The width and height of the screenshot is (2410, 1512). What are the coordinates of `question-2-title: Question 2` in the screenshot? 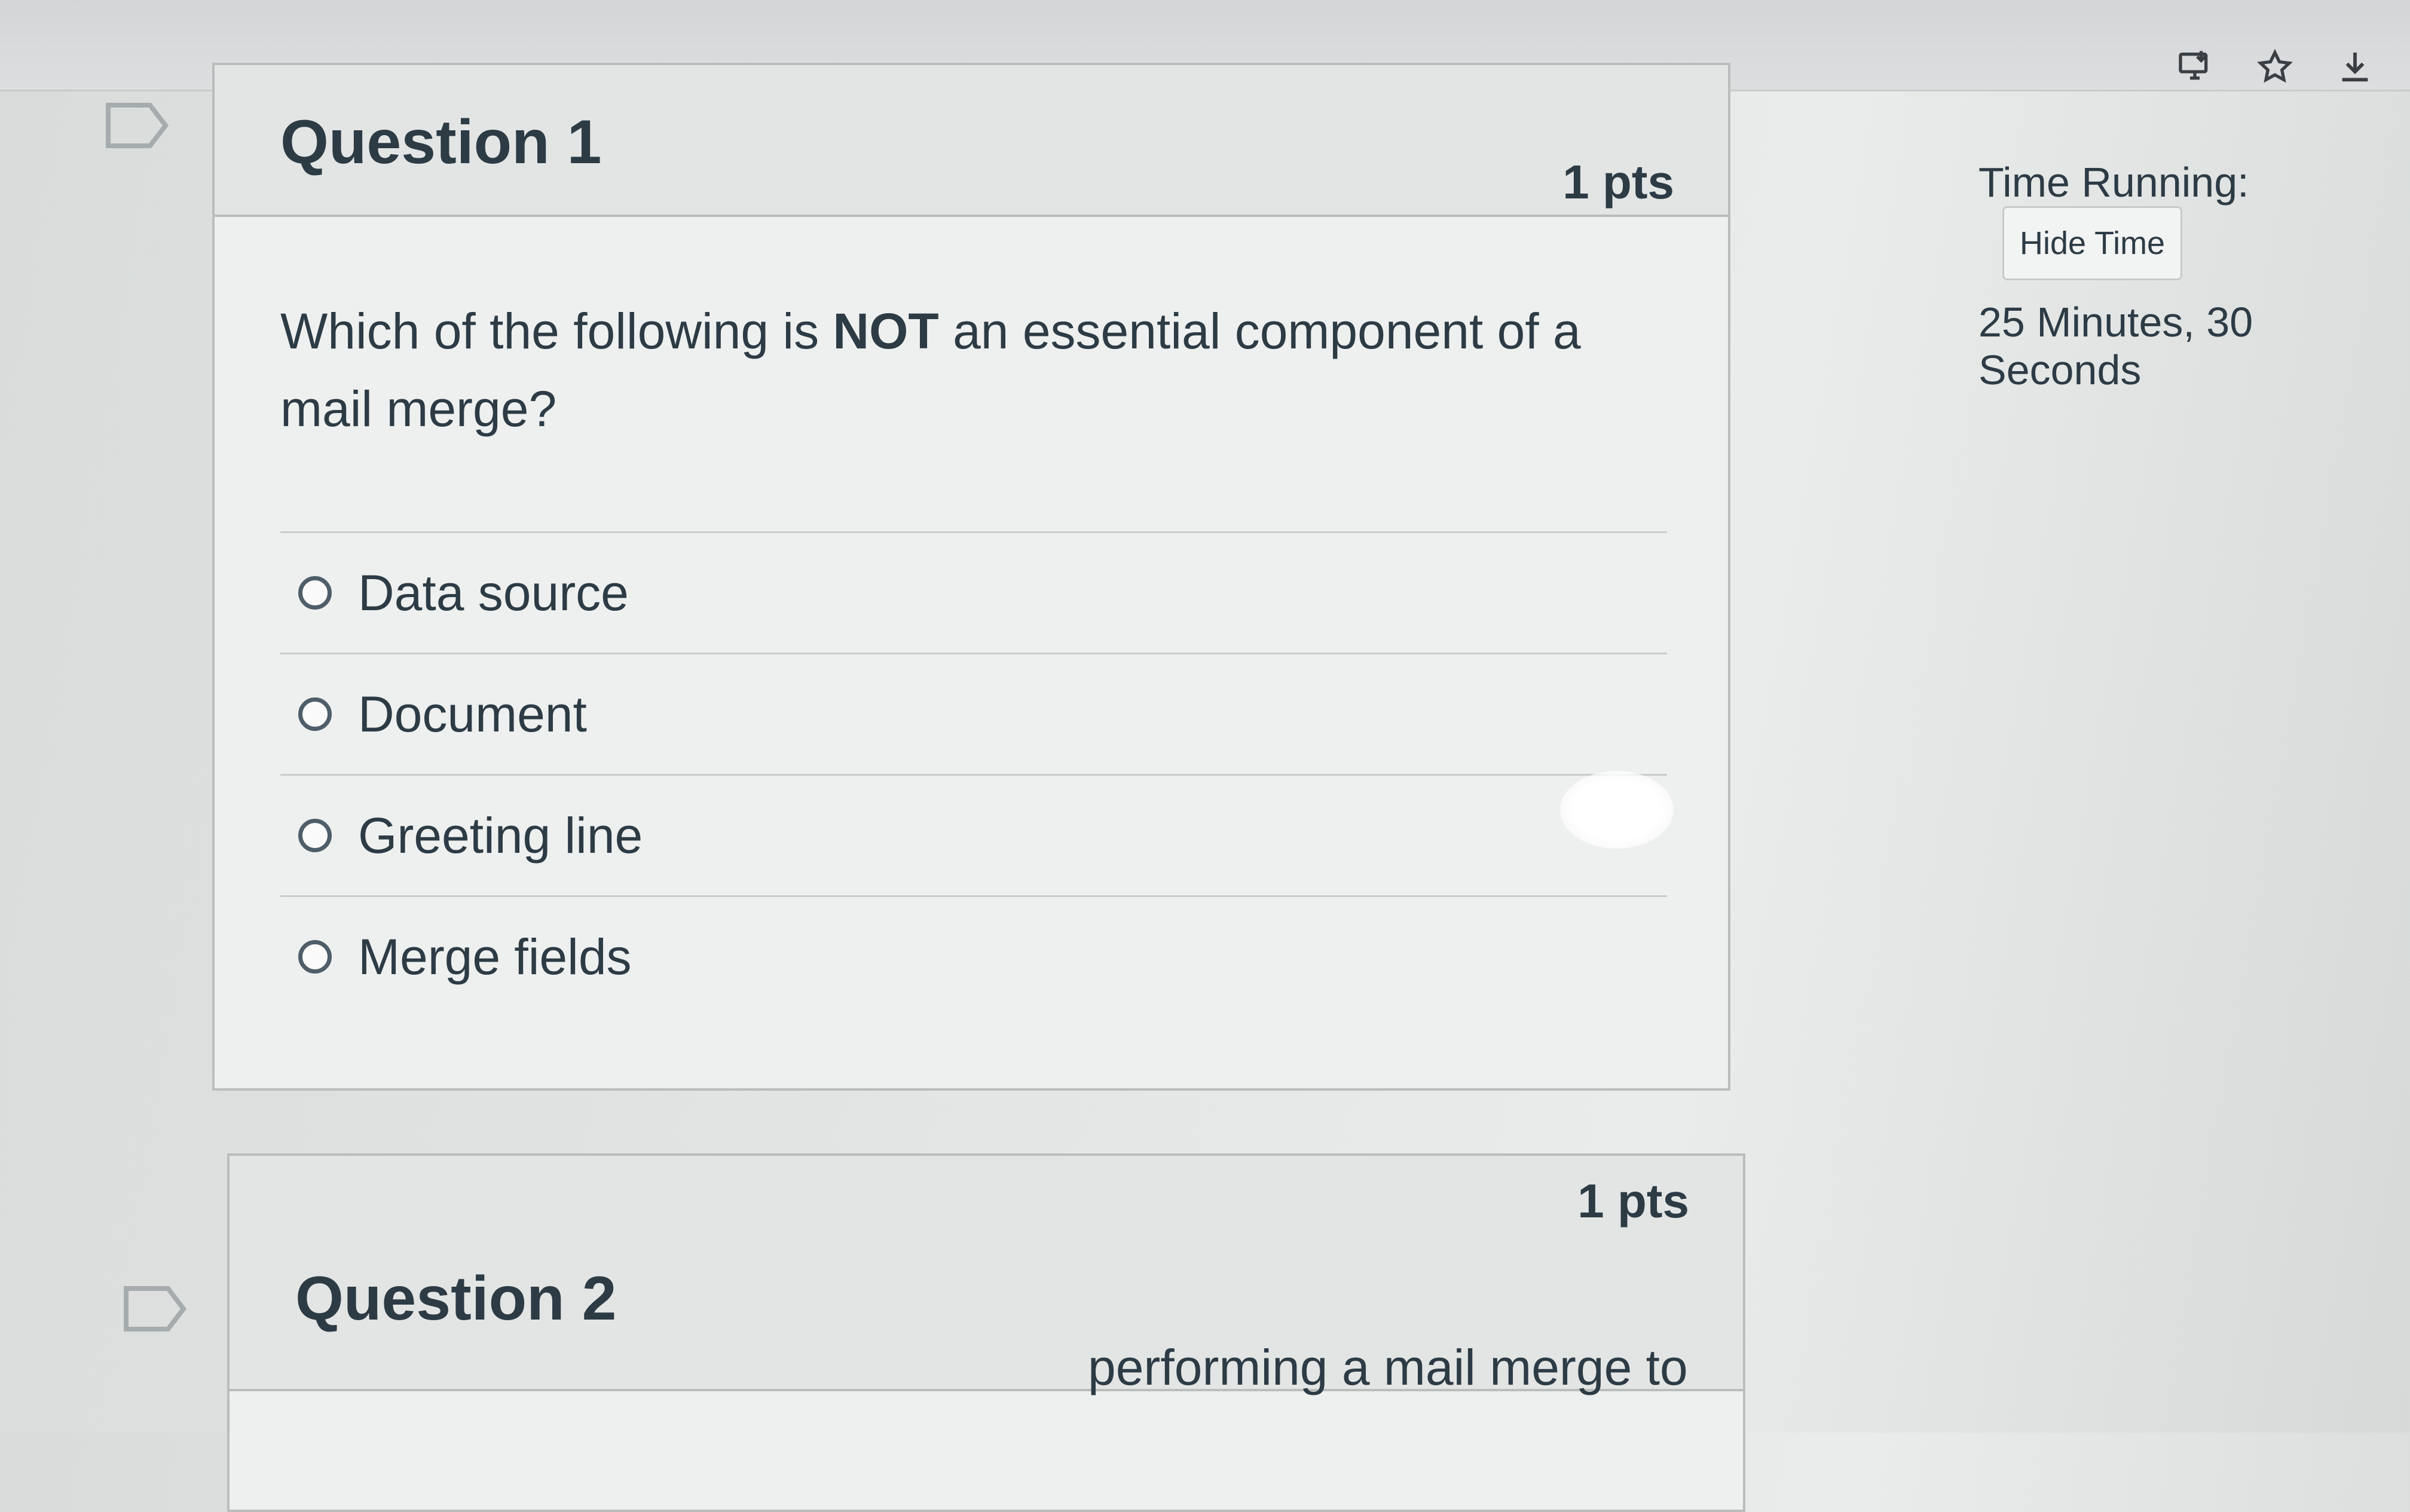 It's located at (456, 1298).